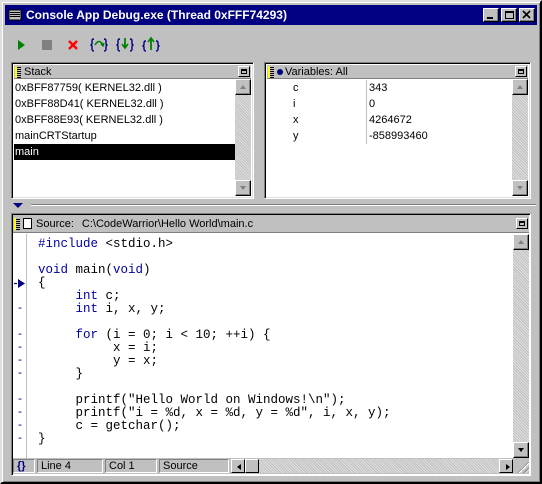  Describe the element at coordinates (61, 374) in the screenshot. I see `code-line: }` at that location.